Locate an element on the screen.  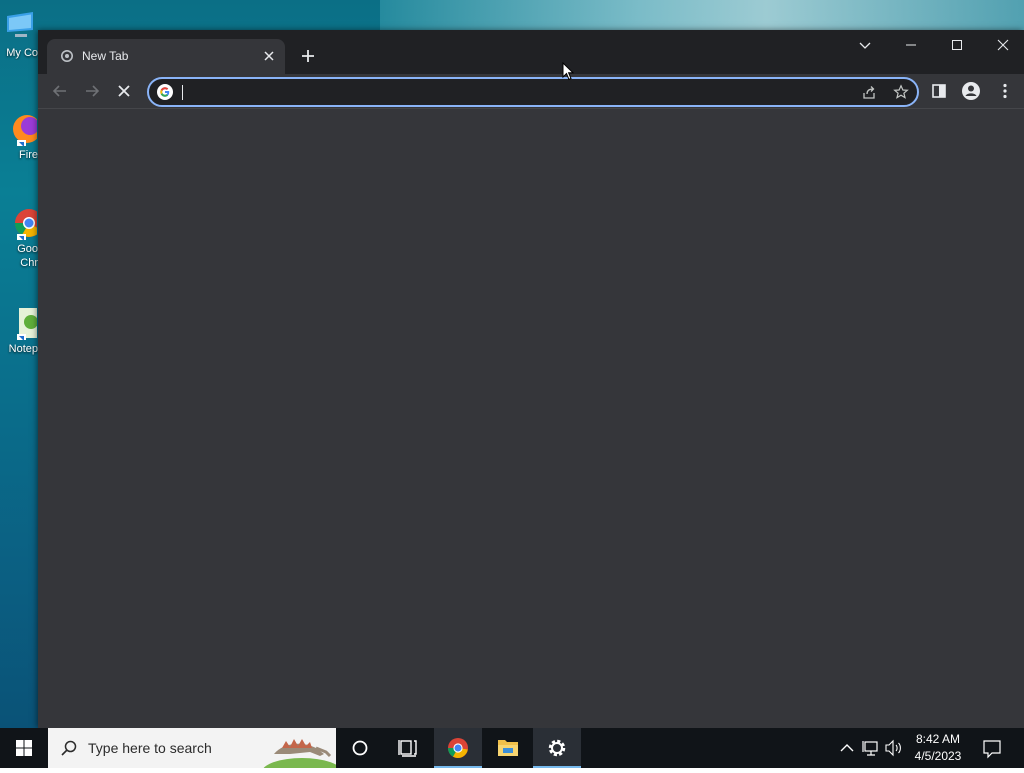
maximize-button is located at coordinates (957, 45).